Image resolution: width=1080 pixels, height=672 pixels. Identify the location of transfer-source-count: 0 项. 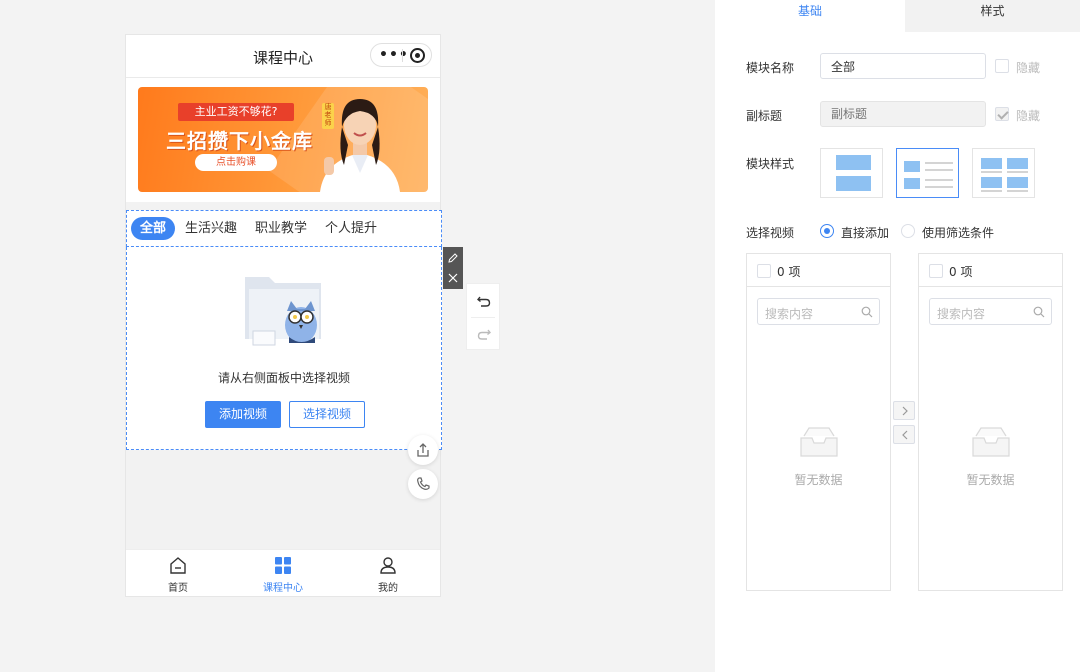
(789, 272).